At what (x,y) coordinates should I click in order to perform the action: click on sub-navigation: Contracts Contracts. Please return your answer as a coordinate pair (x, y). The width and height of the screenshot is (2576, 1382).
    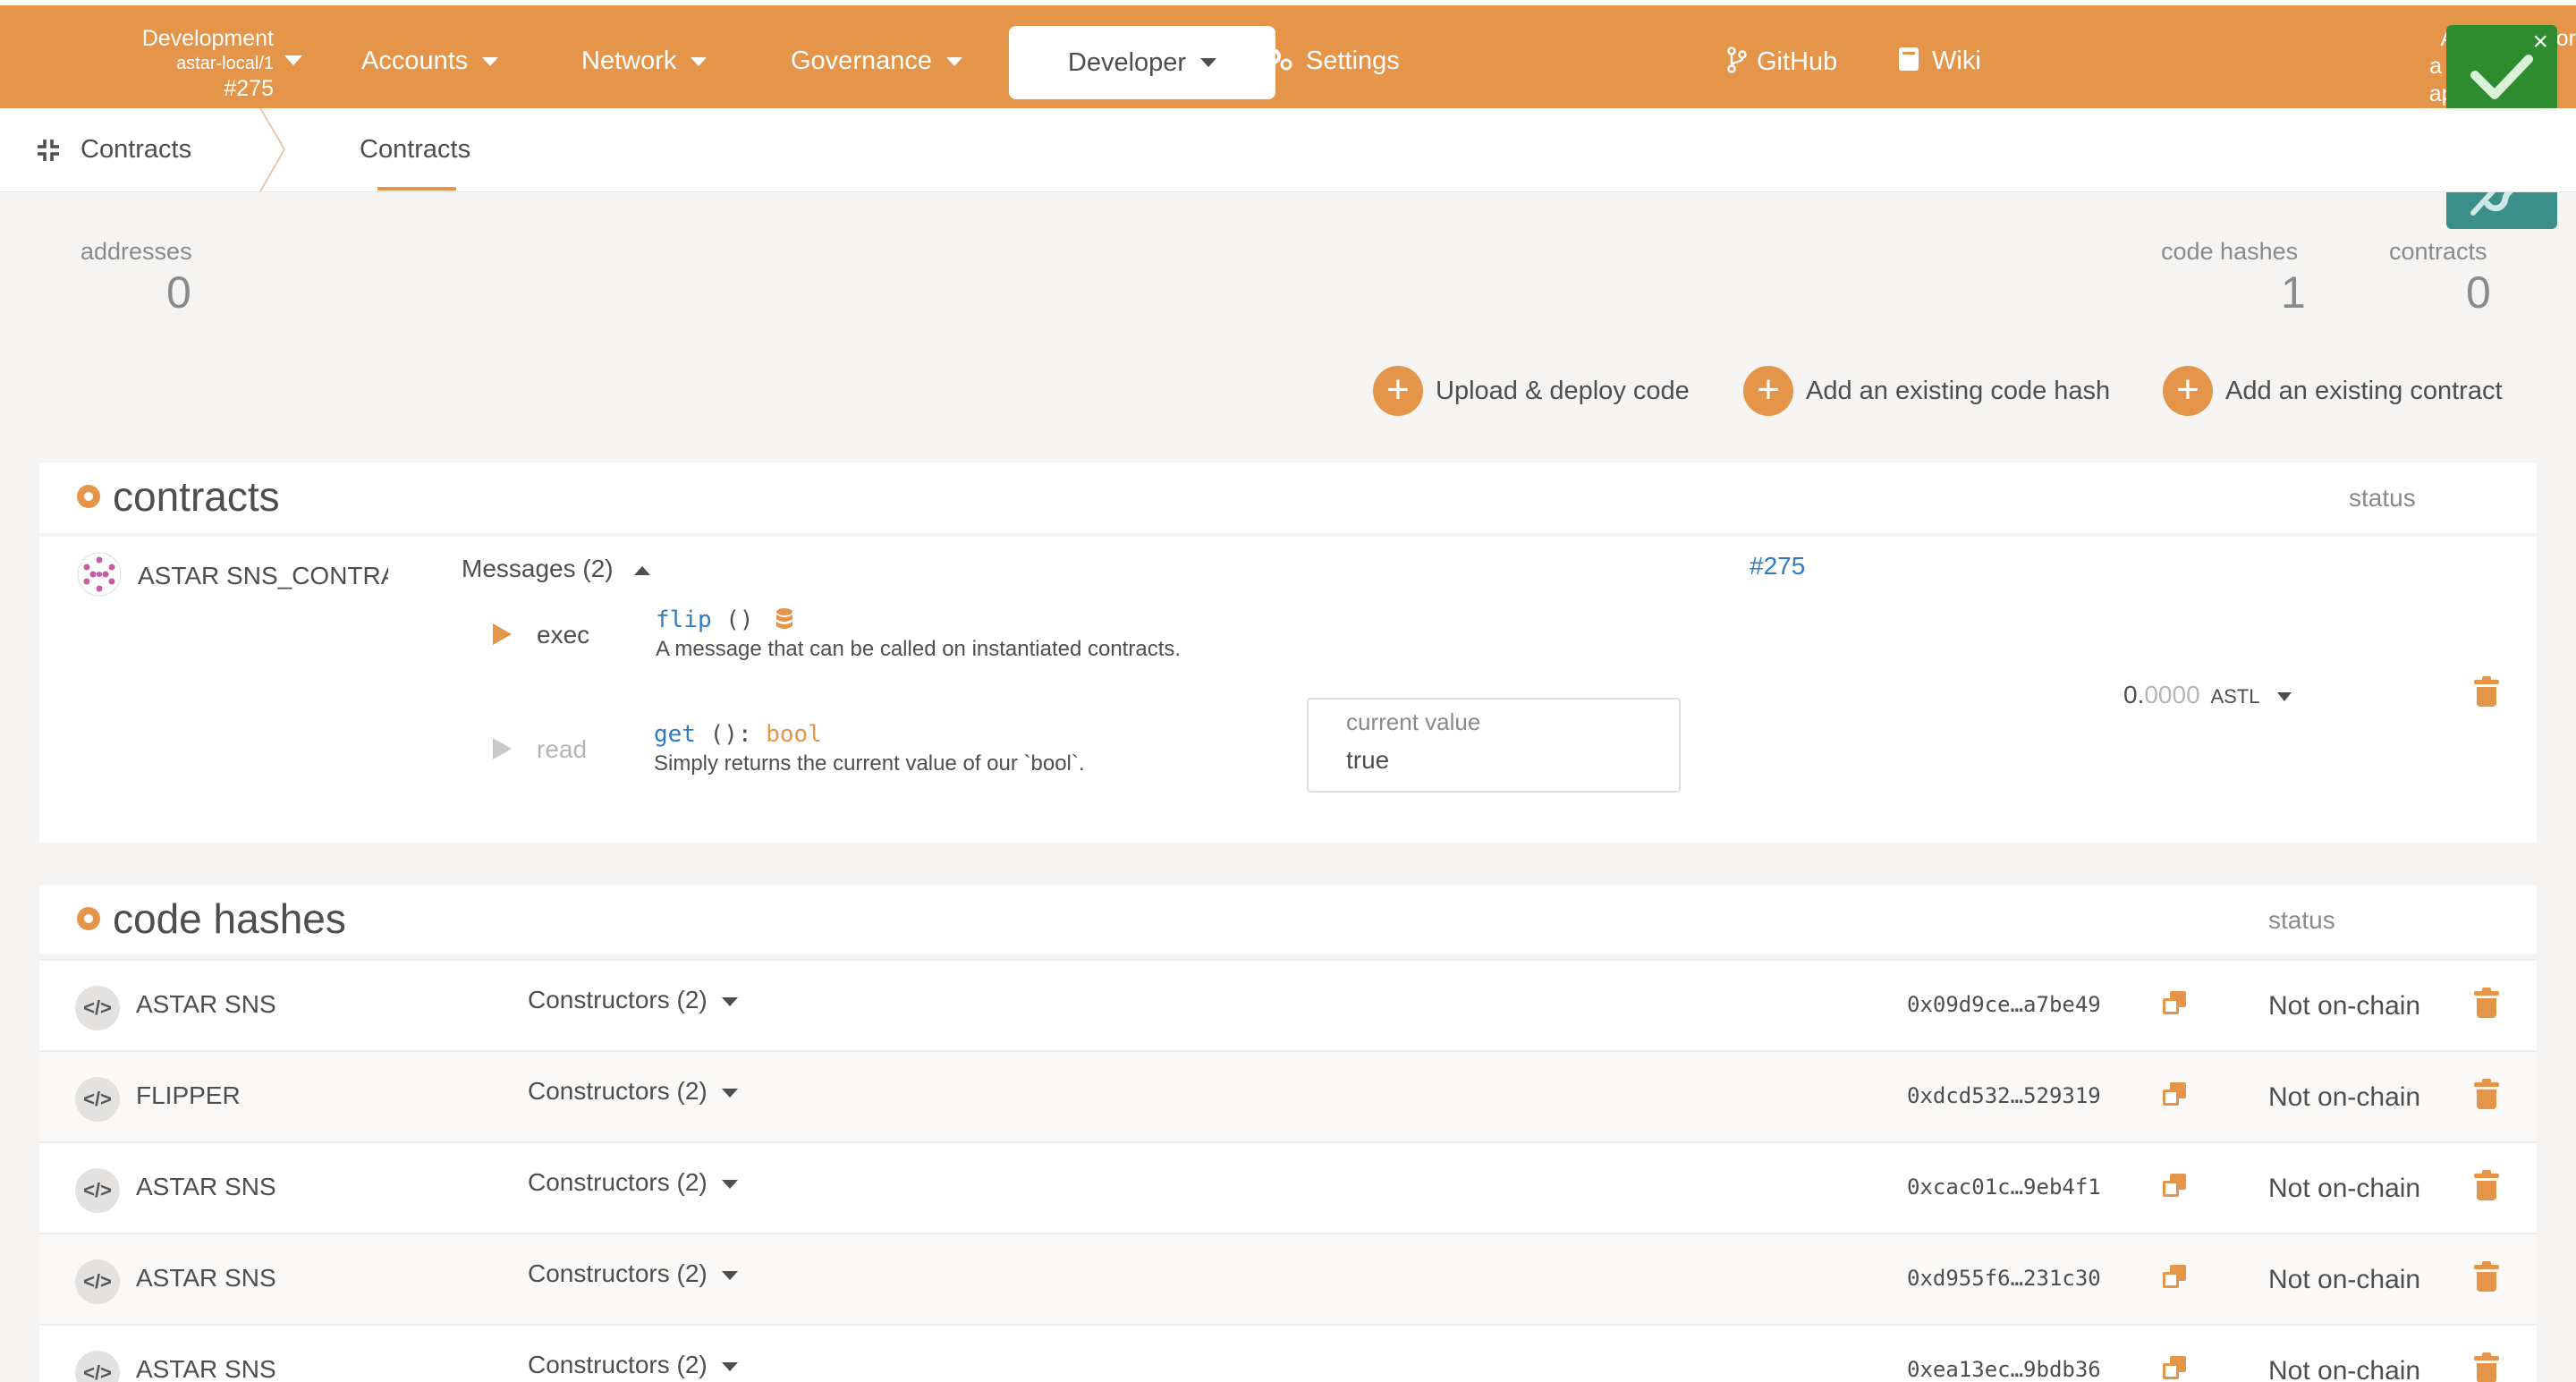
    Looking at the image, I should click on (1288, 150).